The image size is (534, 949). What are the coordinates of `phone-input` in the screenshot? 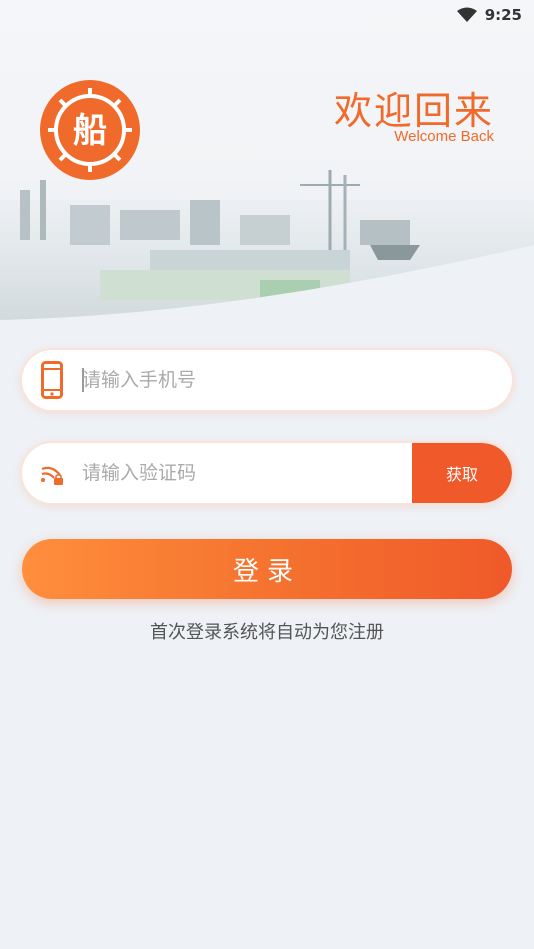 It's located at (297, 380).